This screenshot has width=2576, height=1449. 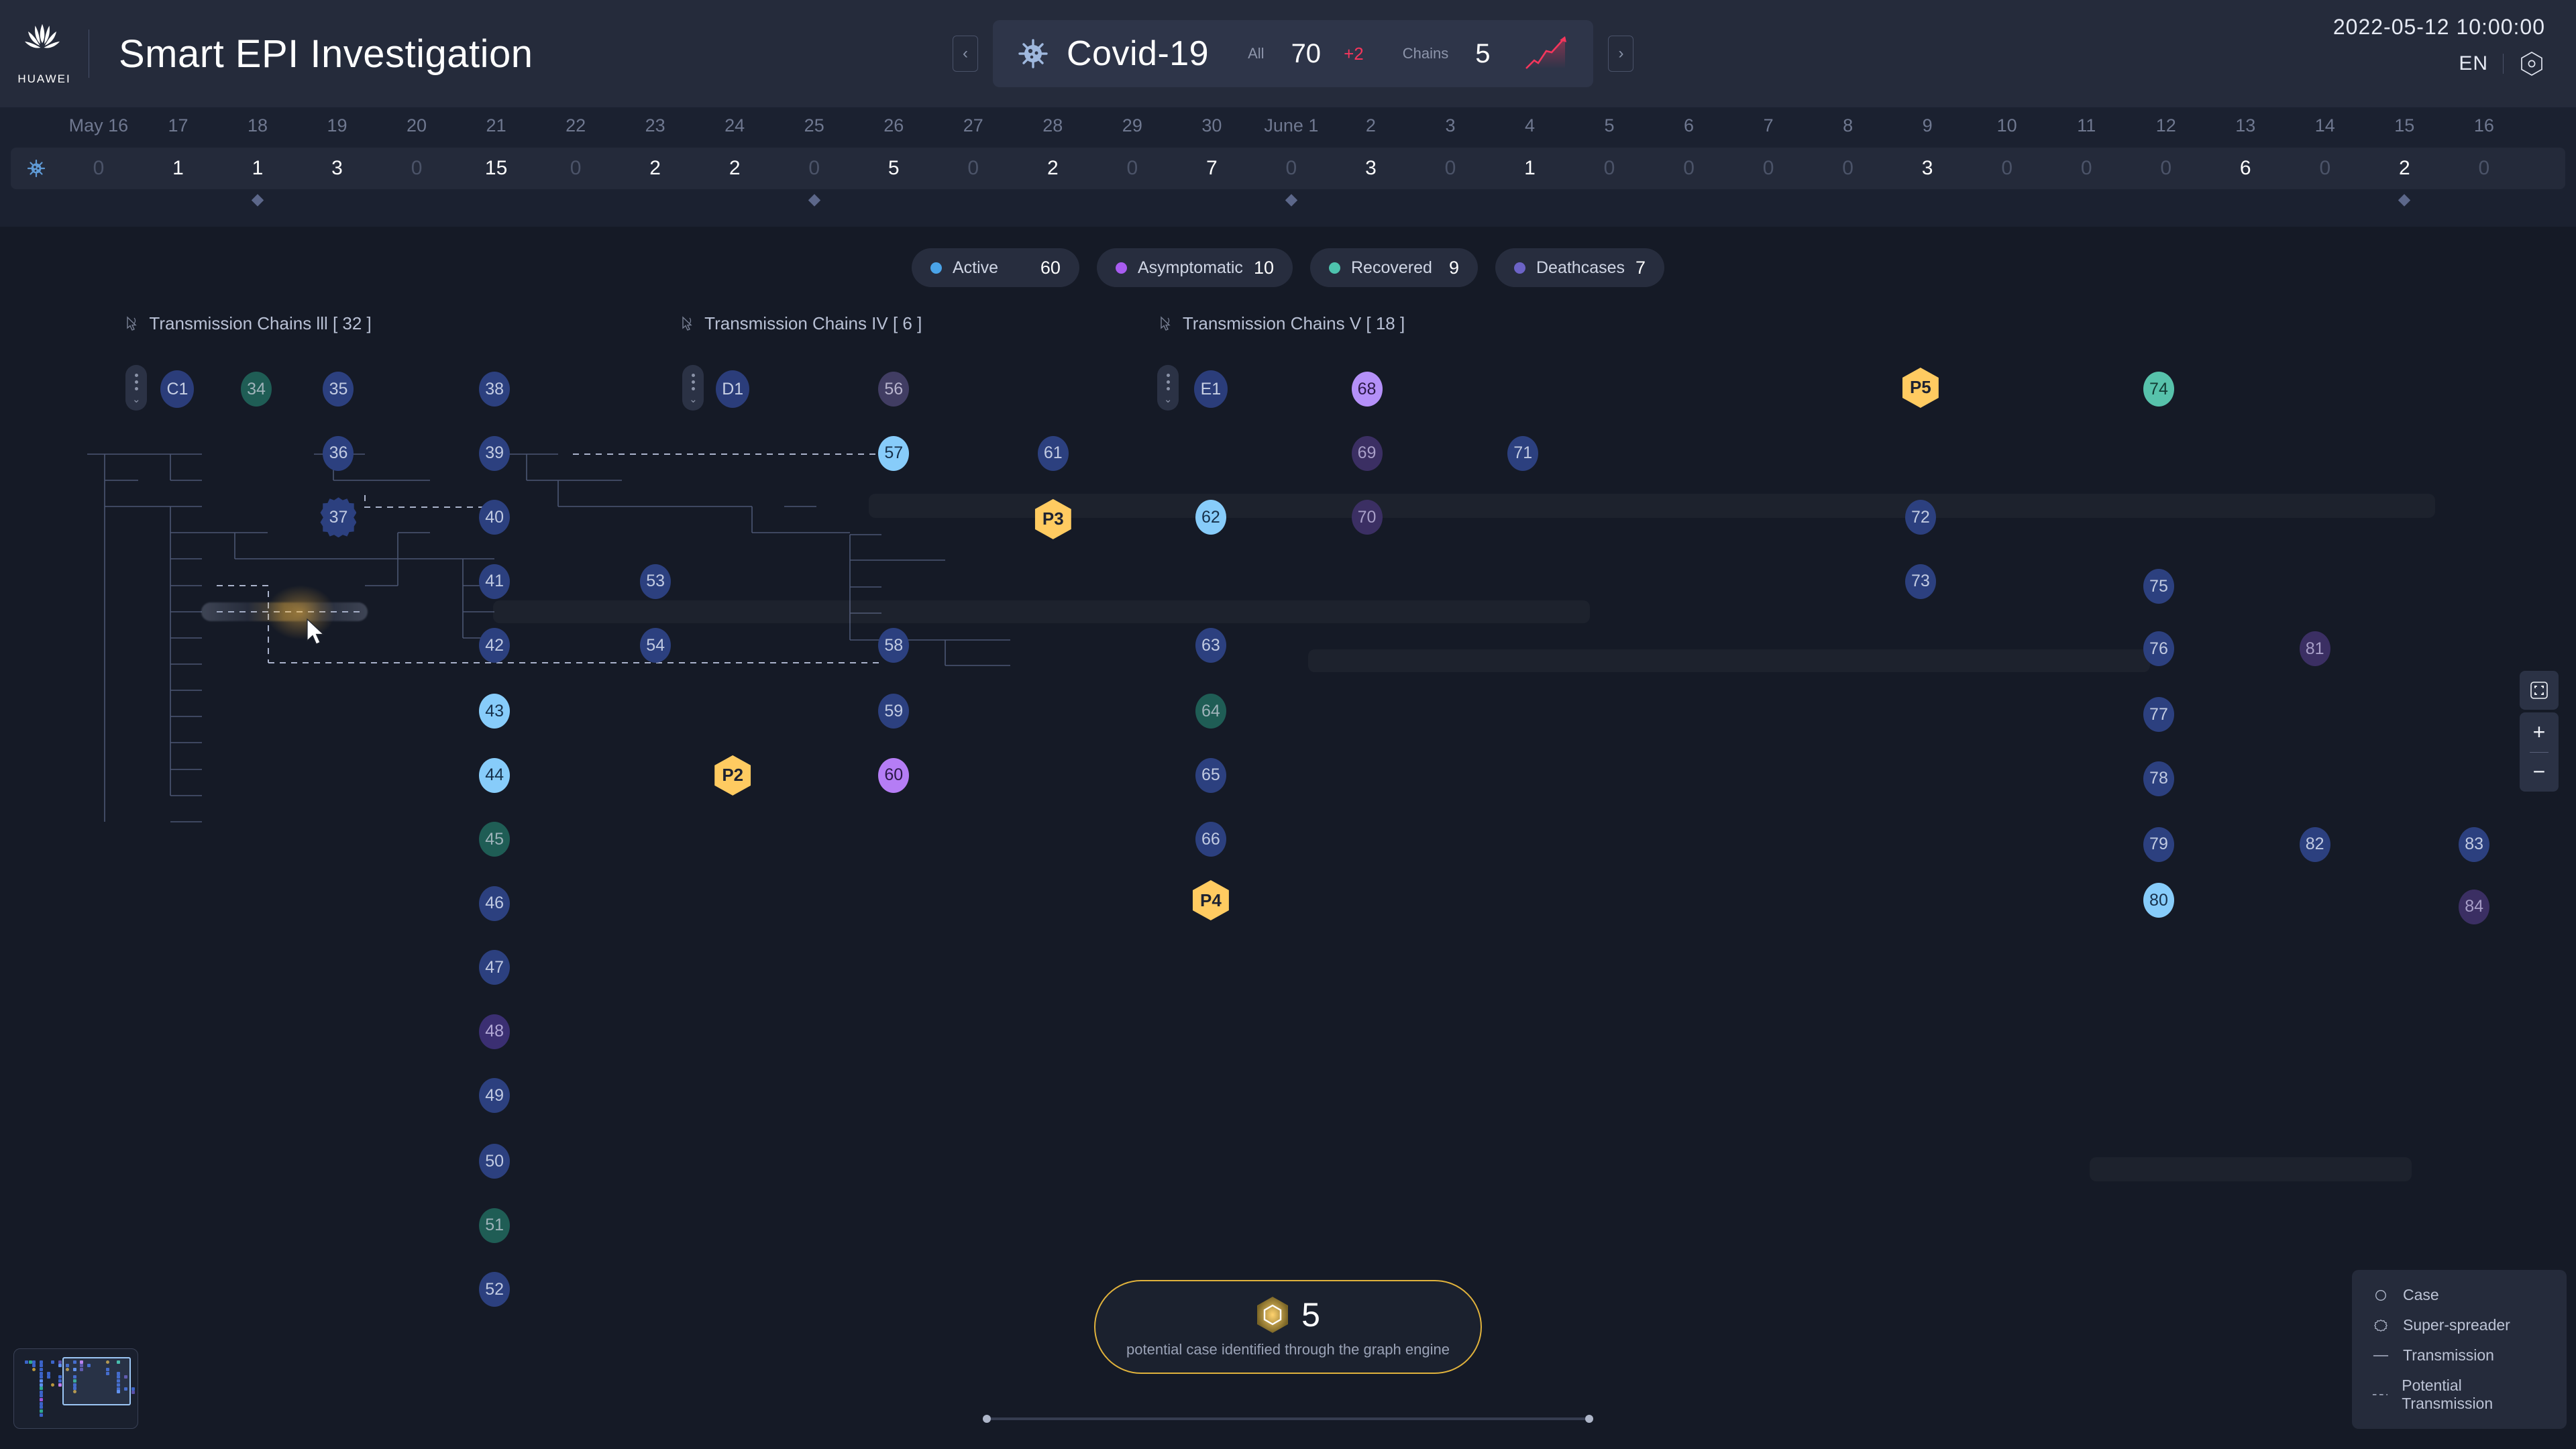 I want to click on graph-node-72: 72, so click(x=1920, y=517).